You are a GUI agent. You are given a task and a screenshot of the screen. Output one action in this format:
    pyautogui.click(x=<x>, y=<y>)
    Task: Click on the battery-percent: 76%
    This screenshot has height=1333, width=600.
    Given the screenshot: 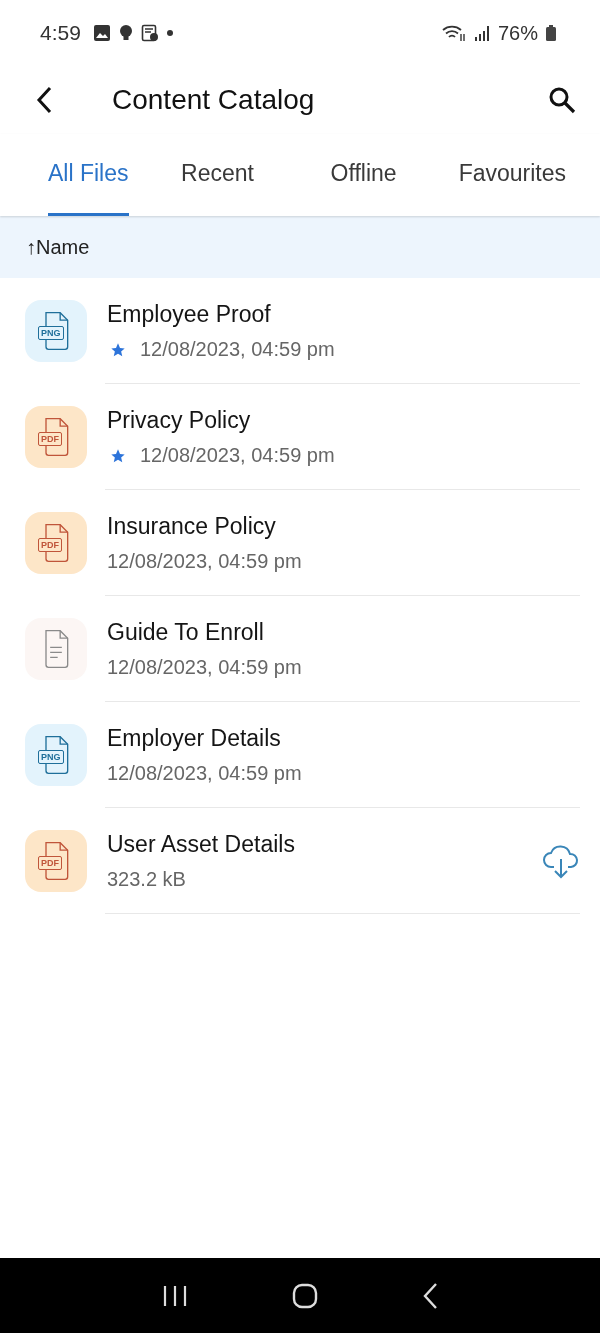 What is the action you would take?
    pyautogui.click(x=517, y=33)
    